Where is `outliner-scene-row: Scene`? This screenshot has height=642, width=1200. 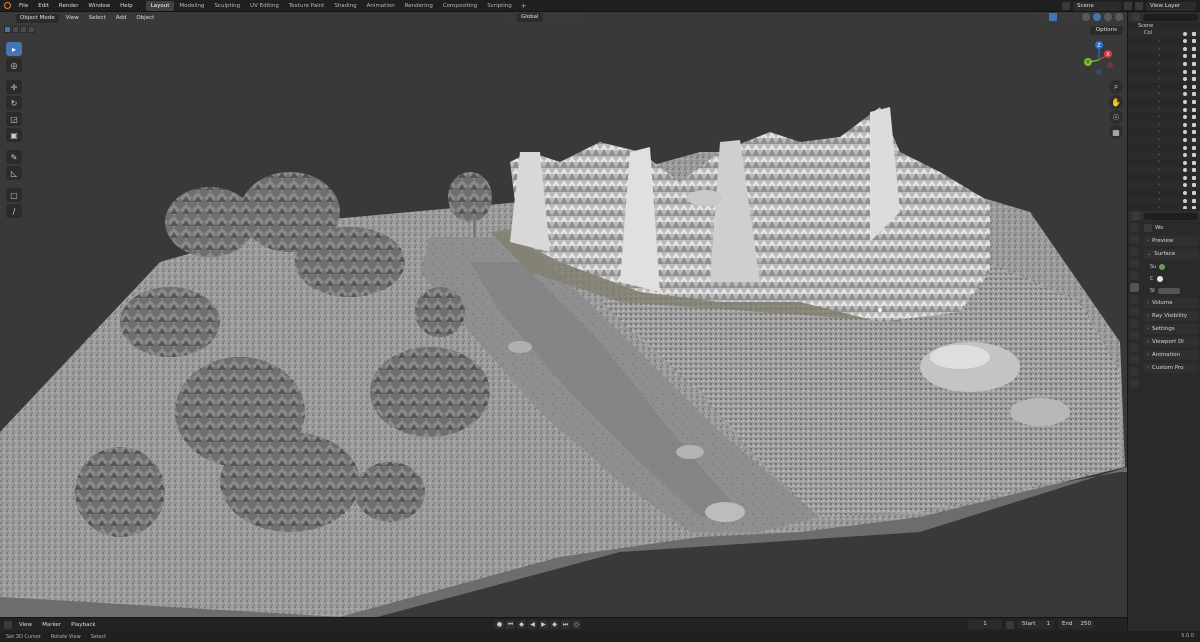
outliner-scene-row: Scene is located at coordinates (1164, 26).